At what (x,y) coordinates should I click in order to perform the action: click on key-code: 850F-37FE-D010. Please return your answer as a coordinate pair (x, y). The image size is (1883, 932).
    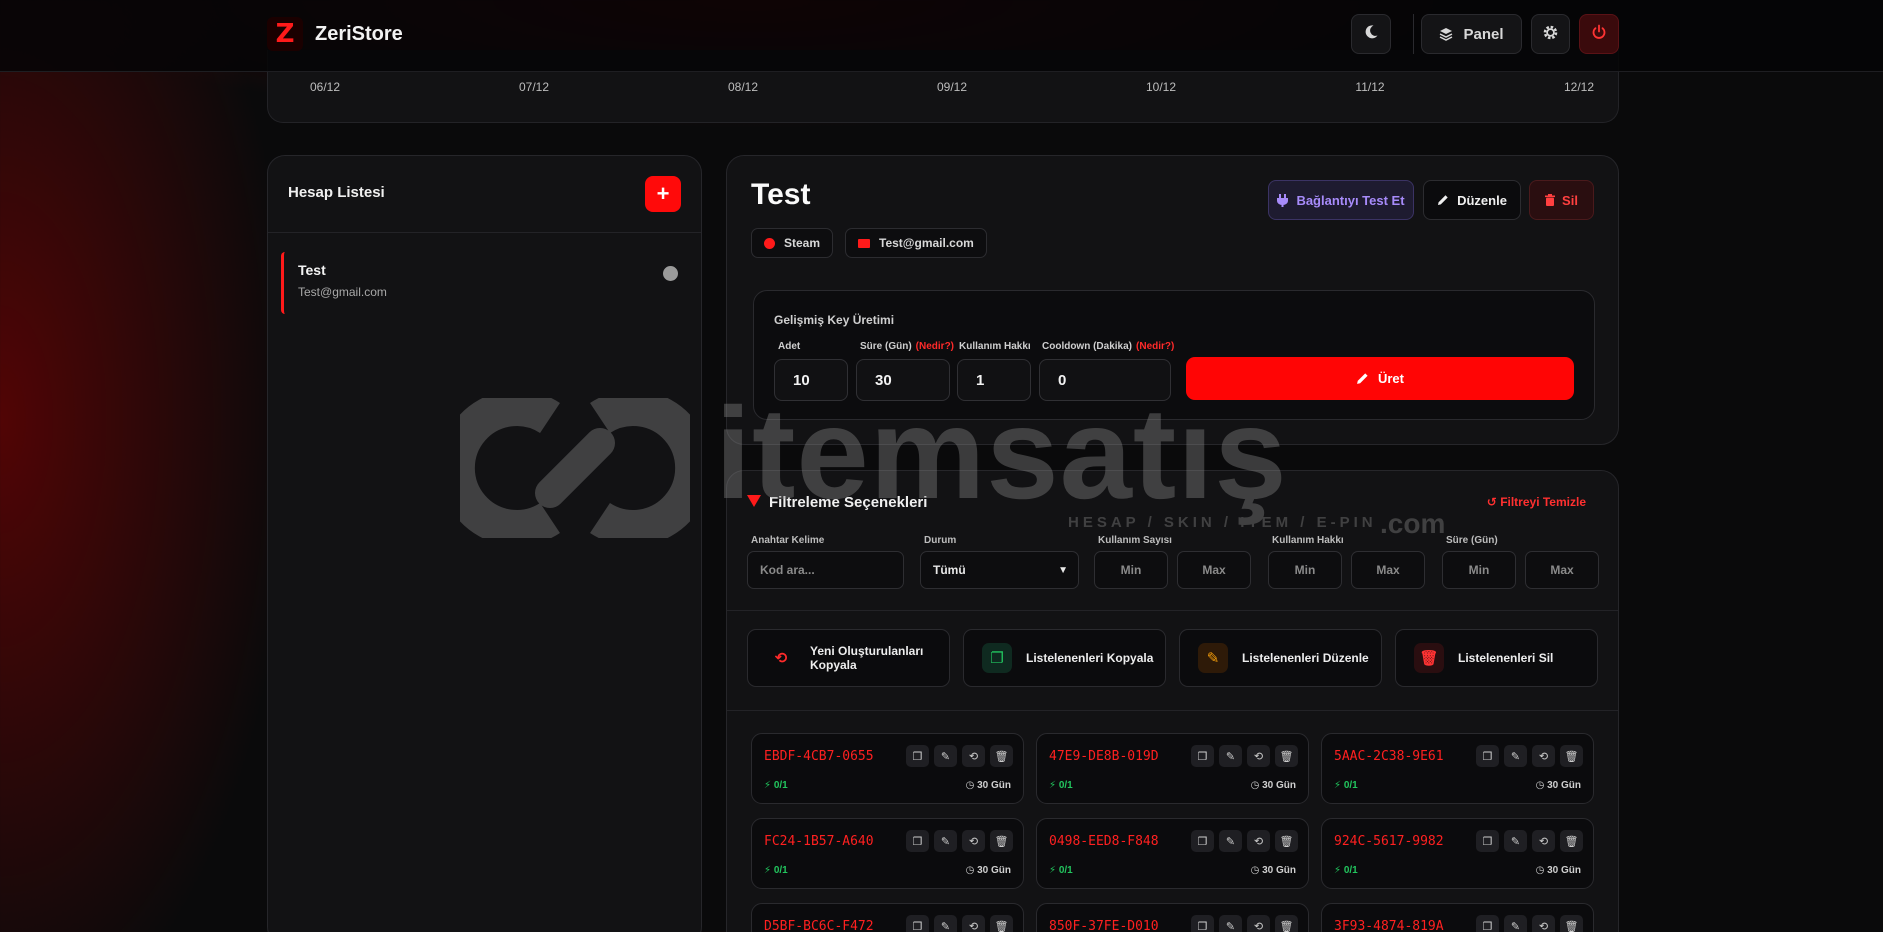
    Looking at the image, I should click on (1104, 925).